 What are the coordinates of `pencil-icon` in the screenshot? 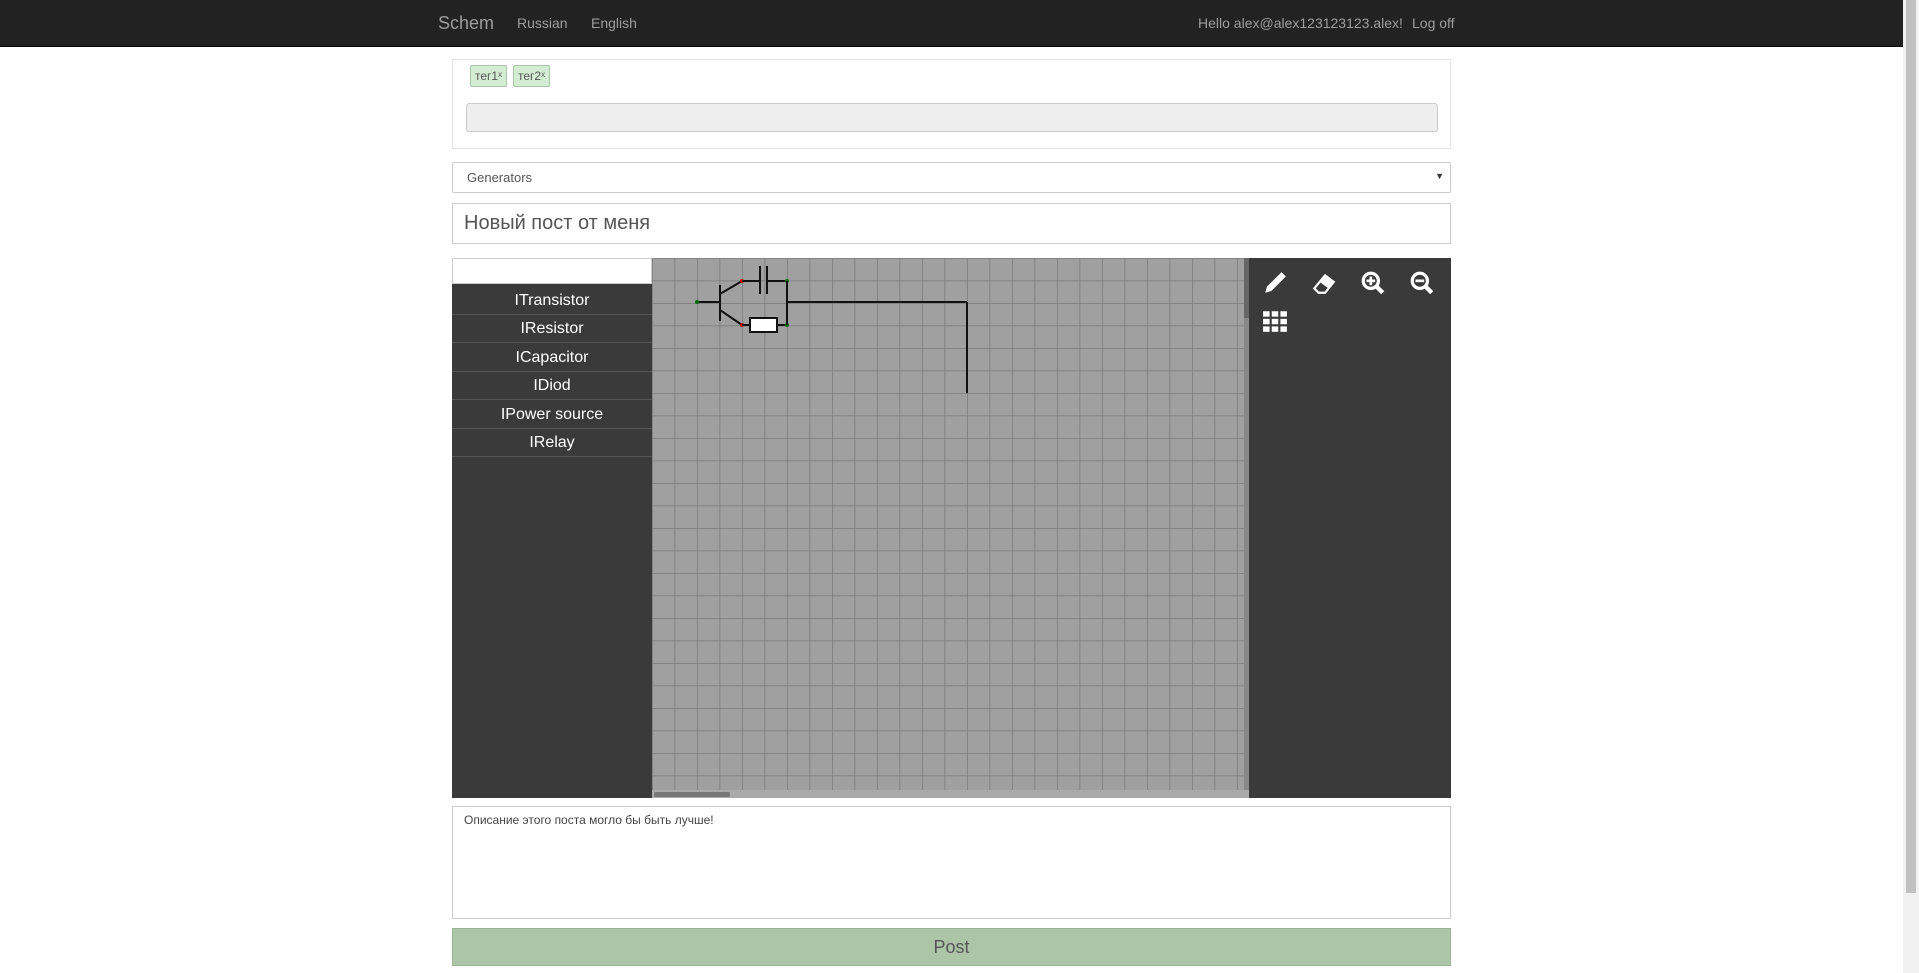 It's located at (1277, 285).